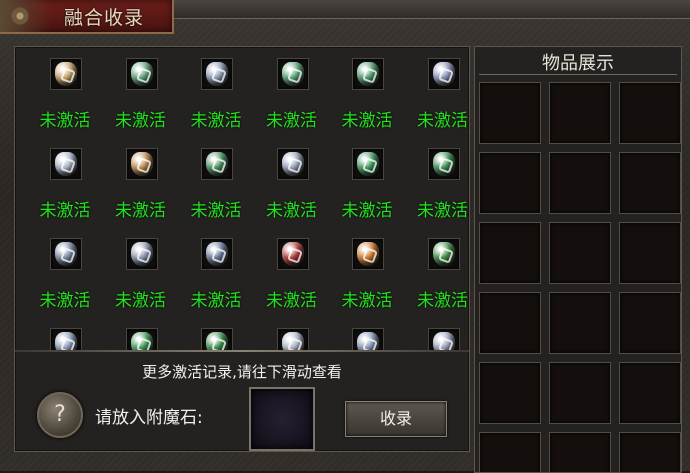 This screenshot has width=690, height=473. I want to click on title-tab: 融合收录, so click(87, 17).